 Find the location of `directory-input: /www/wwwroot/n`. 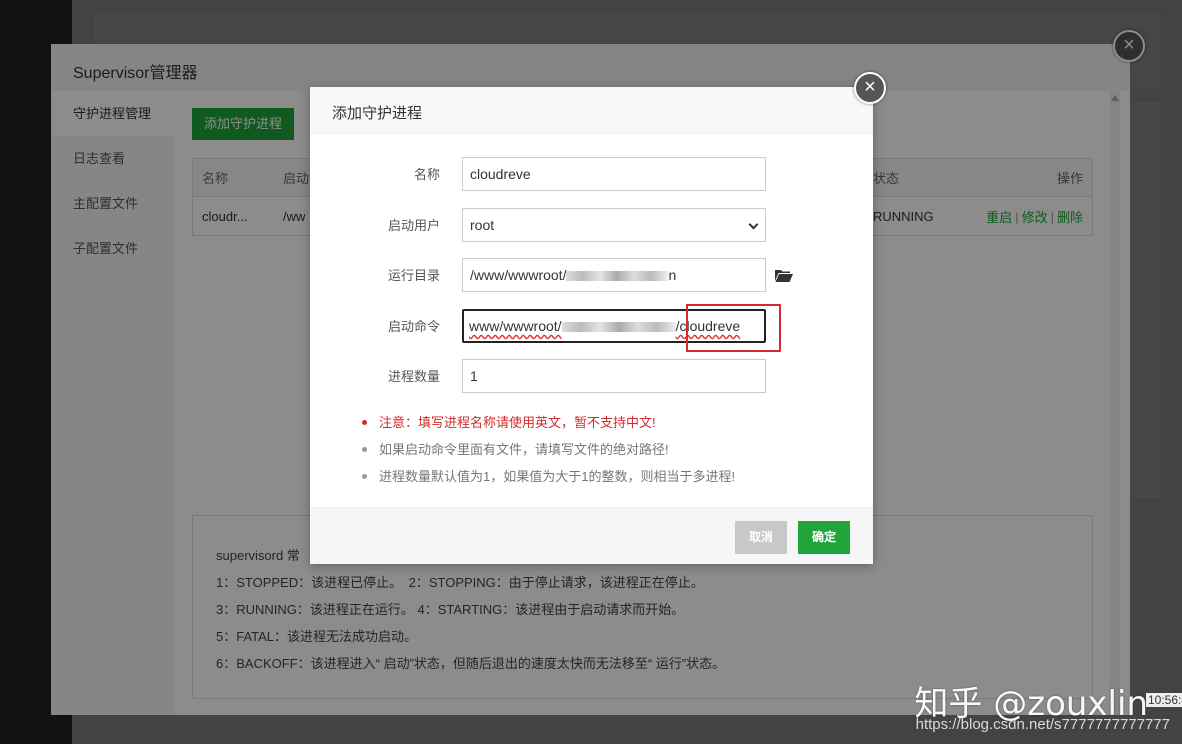

directory-input: /www/wwwroot/n is located at coordinates (614, 275).